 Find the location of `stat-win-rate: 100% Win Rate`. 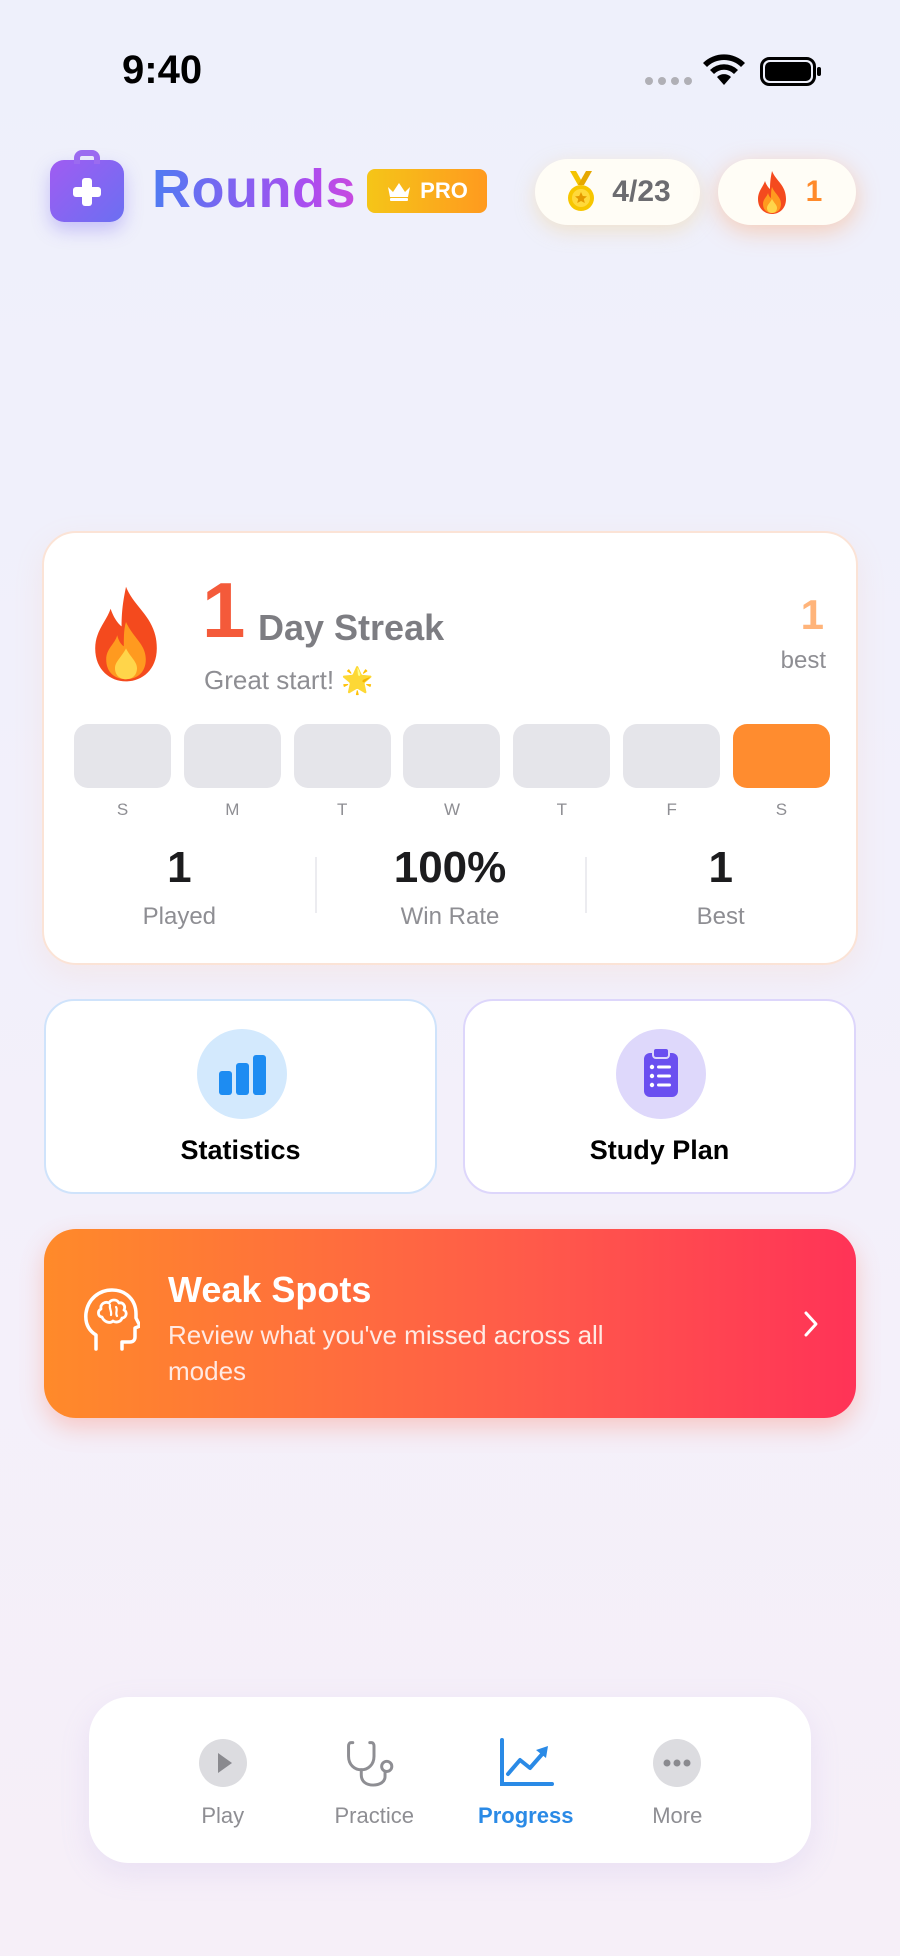

stat-win-rate: 100% Win Rate is located at coordinates (450, 887).